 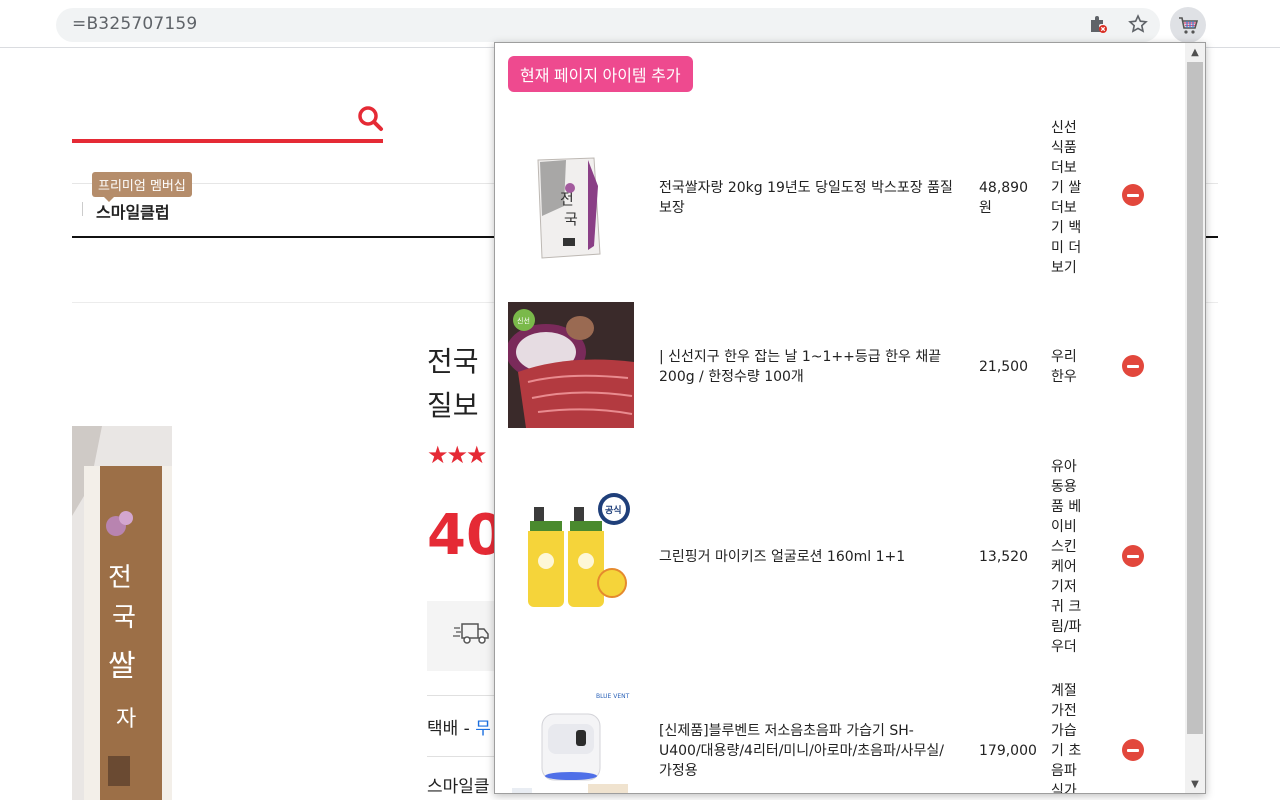 What do you see at coordinates (523, 320) in the screenshot?
I see `svg-text: 신선` at bounding box center [523, 320].